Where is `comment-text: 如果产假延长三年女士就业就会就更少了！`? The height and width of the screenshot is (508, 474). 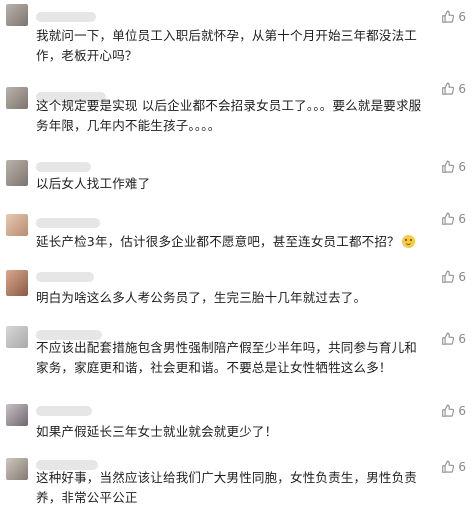 comment-text: 如果产假延长三年女士就业就会就更少了！ is located at coordinates (157, 431).